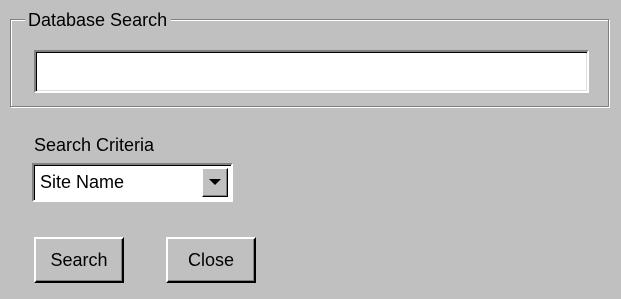 The height and width of the screenshot is (299, 621). Describe the element at coordinates (79, 260) in the screenshot. I see `search-button: Search` at that location.